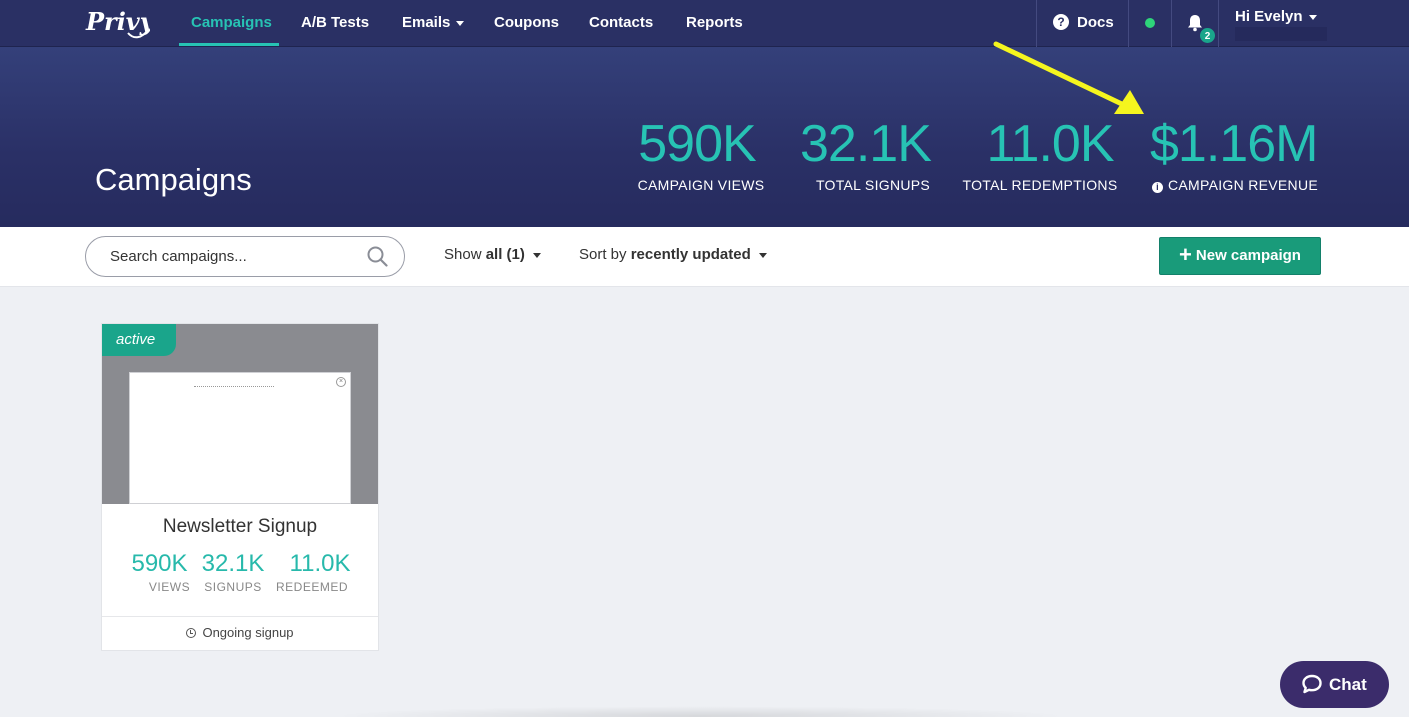 Image resolution: width=1409 pixels, height=717 pixels. What do you see at coordinates (159, 563) in the screenshot?
I see `card-views-value: 590K` at bounding box center [159, 563].